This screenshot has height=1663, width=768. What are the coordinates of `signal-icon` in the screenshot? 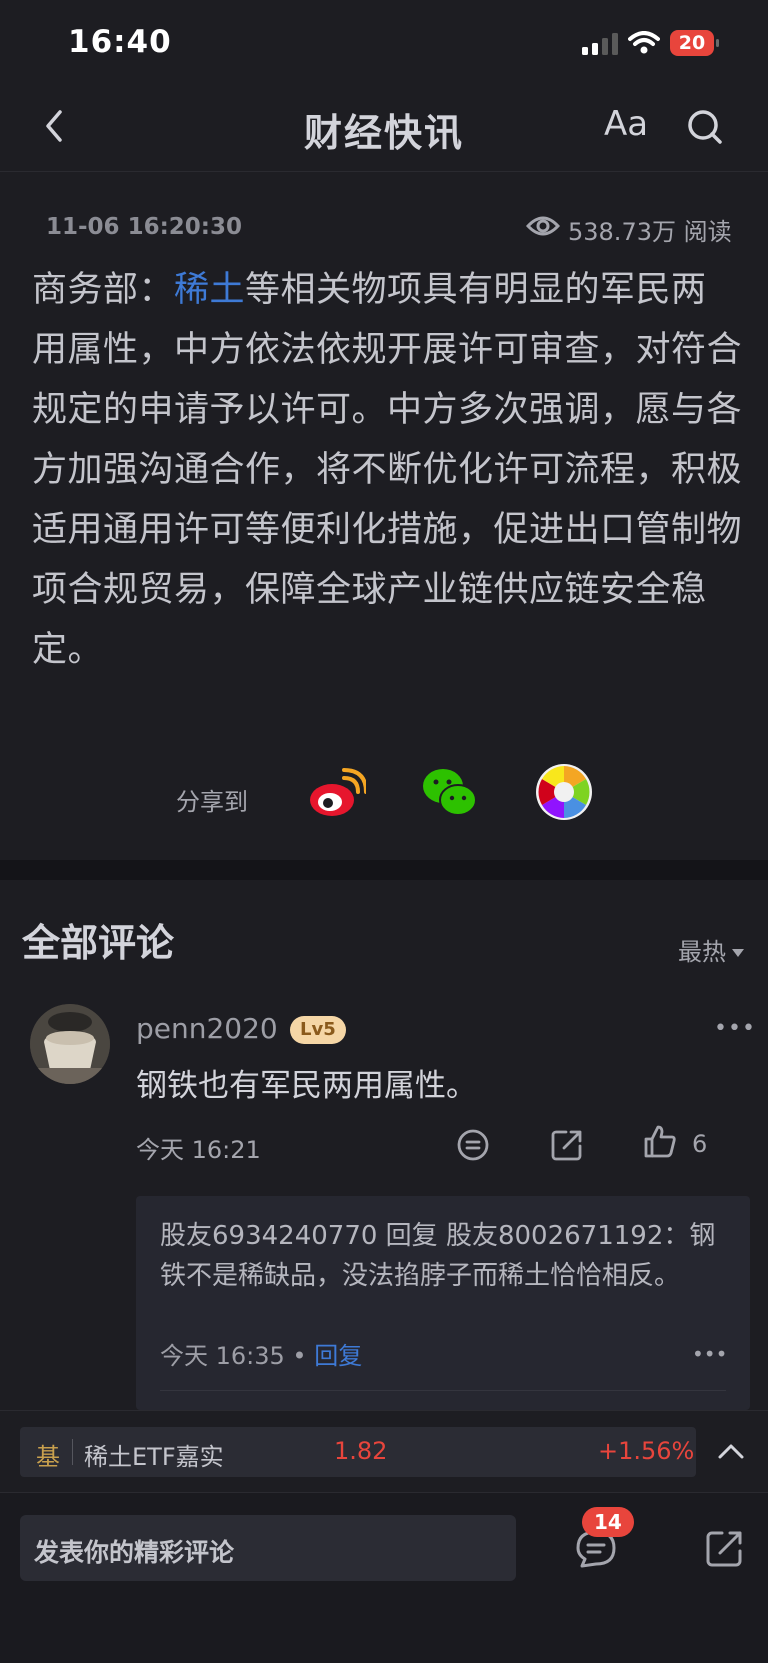 It's located at (600, 44).